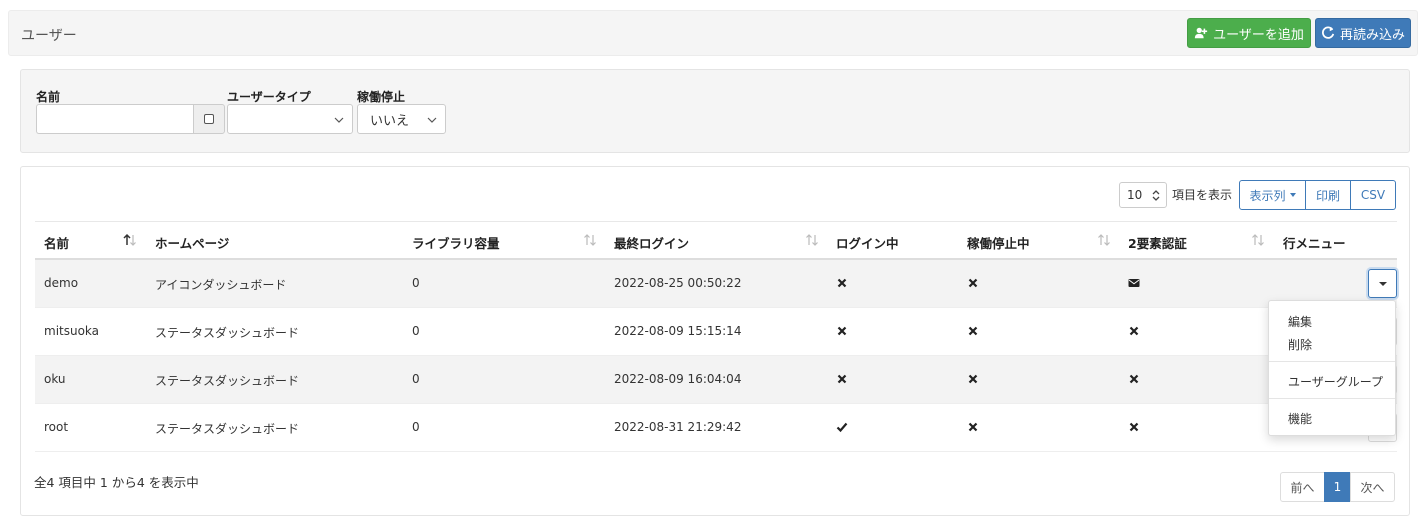  What do you see at coordinates (221, 285) in the screenshot?
I see `cell-homepage: アイコンダッシュボード` at bounding box center [221, 285].